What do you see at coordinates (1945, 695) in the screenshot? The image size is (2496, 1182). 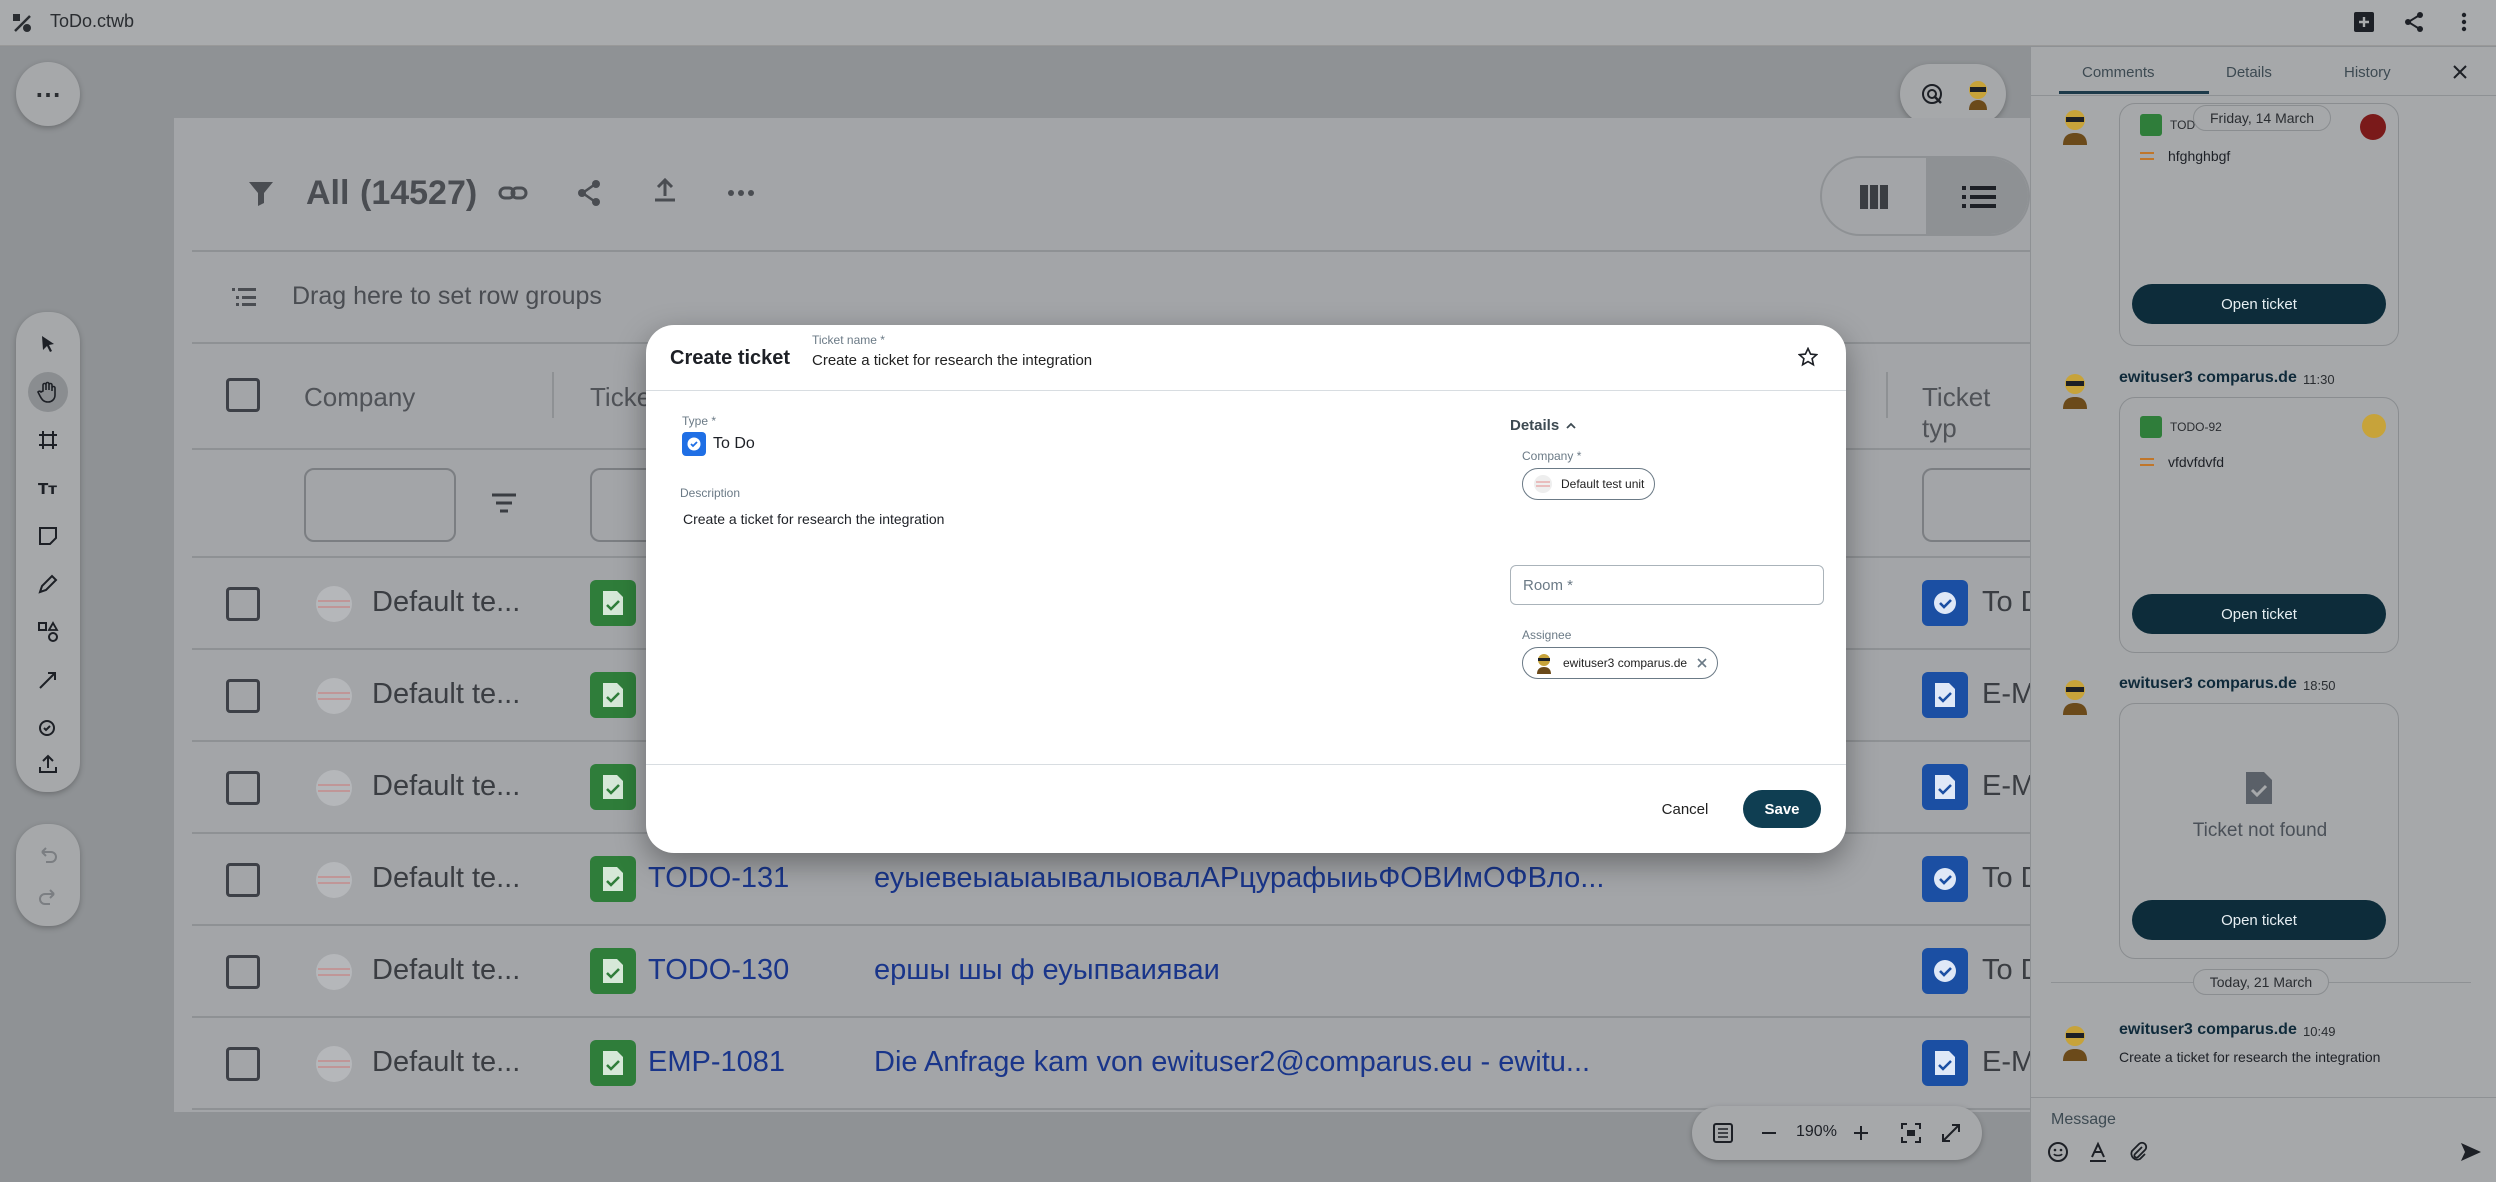 I see `email-doc-icon` at bounding box center [1945, 695].